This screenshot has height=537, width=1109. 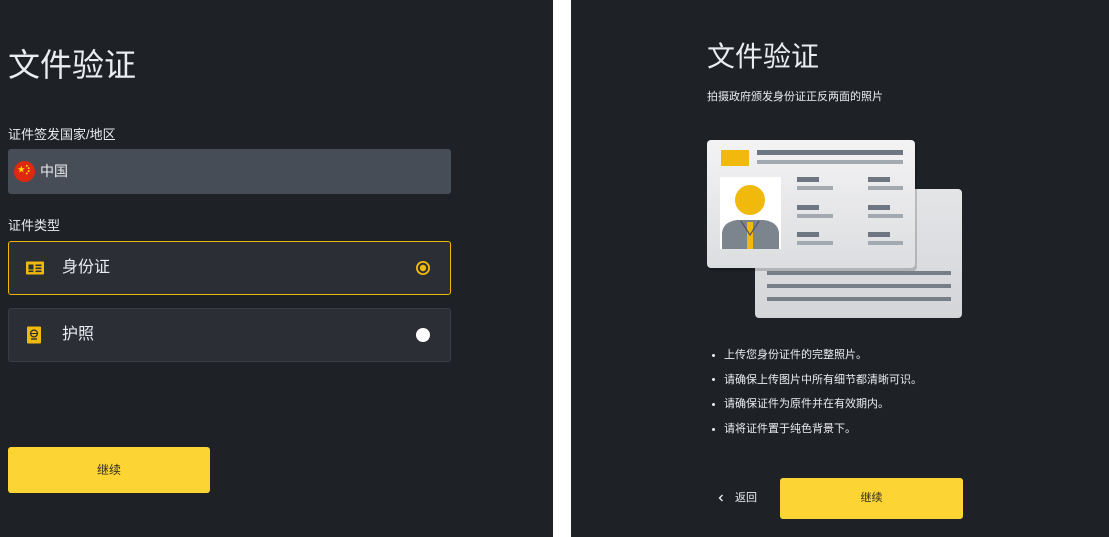 I want to click on list-item: 请确保证件为原件并在有效期内。, so click(x=814, y=409).